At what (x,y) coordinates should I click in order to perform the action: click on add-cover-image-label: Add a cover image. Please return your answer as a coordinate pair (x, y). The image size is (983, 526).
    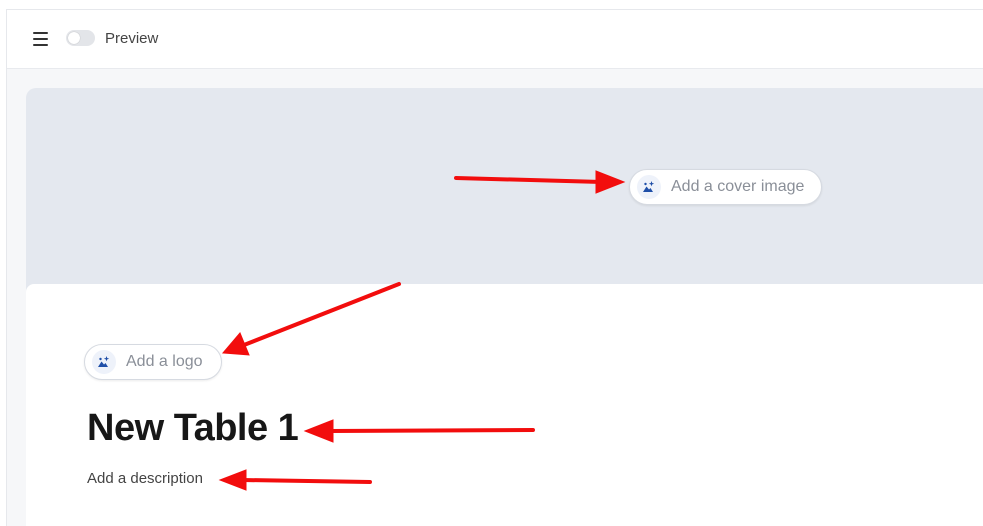
    Looking at the image, I should click on (738, 186).